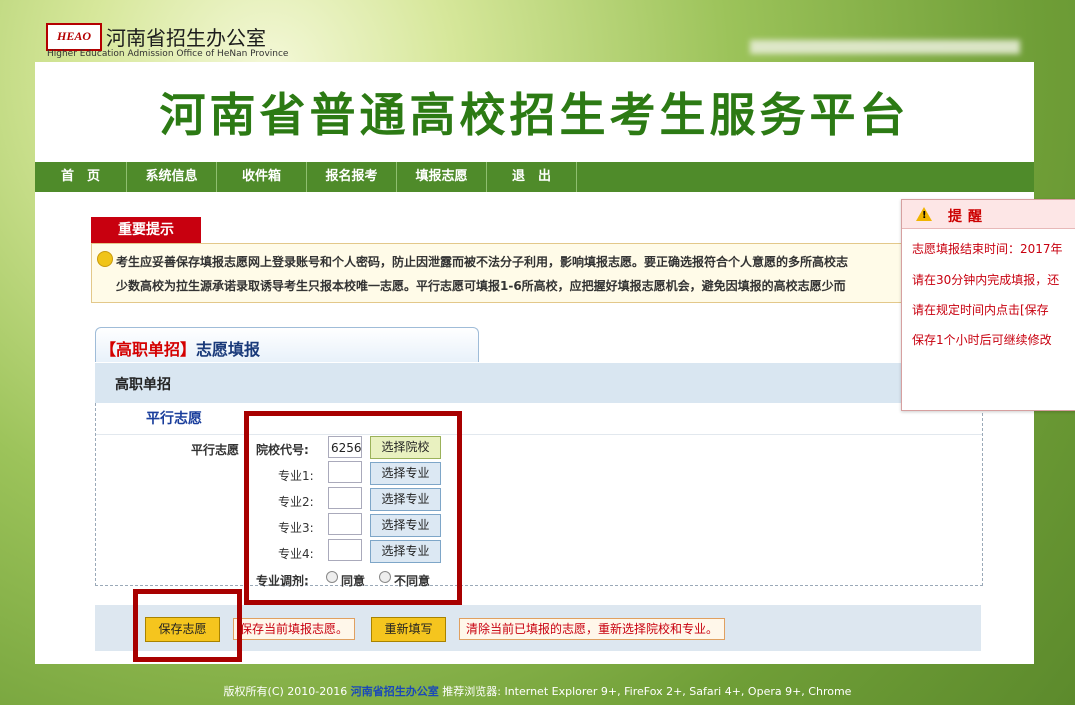 Image resolution: width=1075 pixels, height=705 pixels. Describe the element at coordinates (408, 629) in the screenshot. I see `reset-button: 重新填写` at that location.